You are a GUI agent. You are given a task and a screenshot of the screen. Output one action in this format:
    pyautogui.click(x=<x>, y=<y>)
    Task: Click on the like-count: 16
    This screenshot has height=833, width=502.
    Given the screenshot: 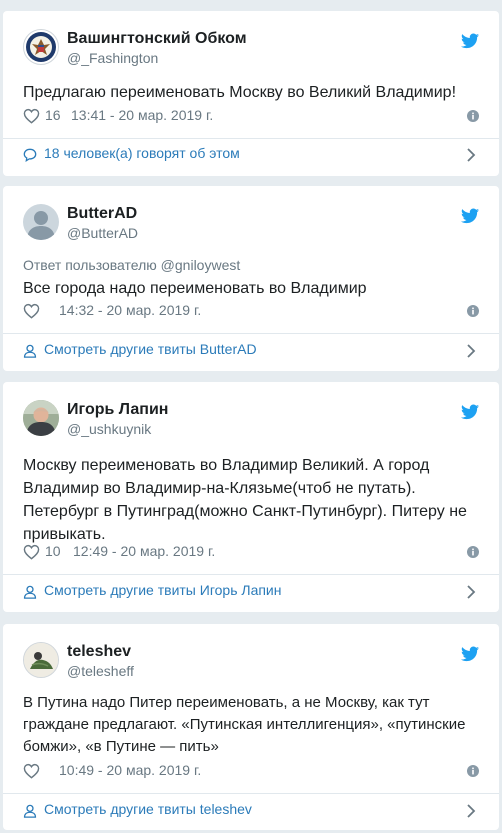 What is the action you would take?
    pyautogui.click(x=53, y=115)
    